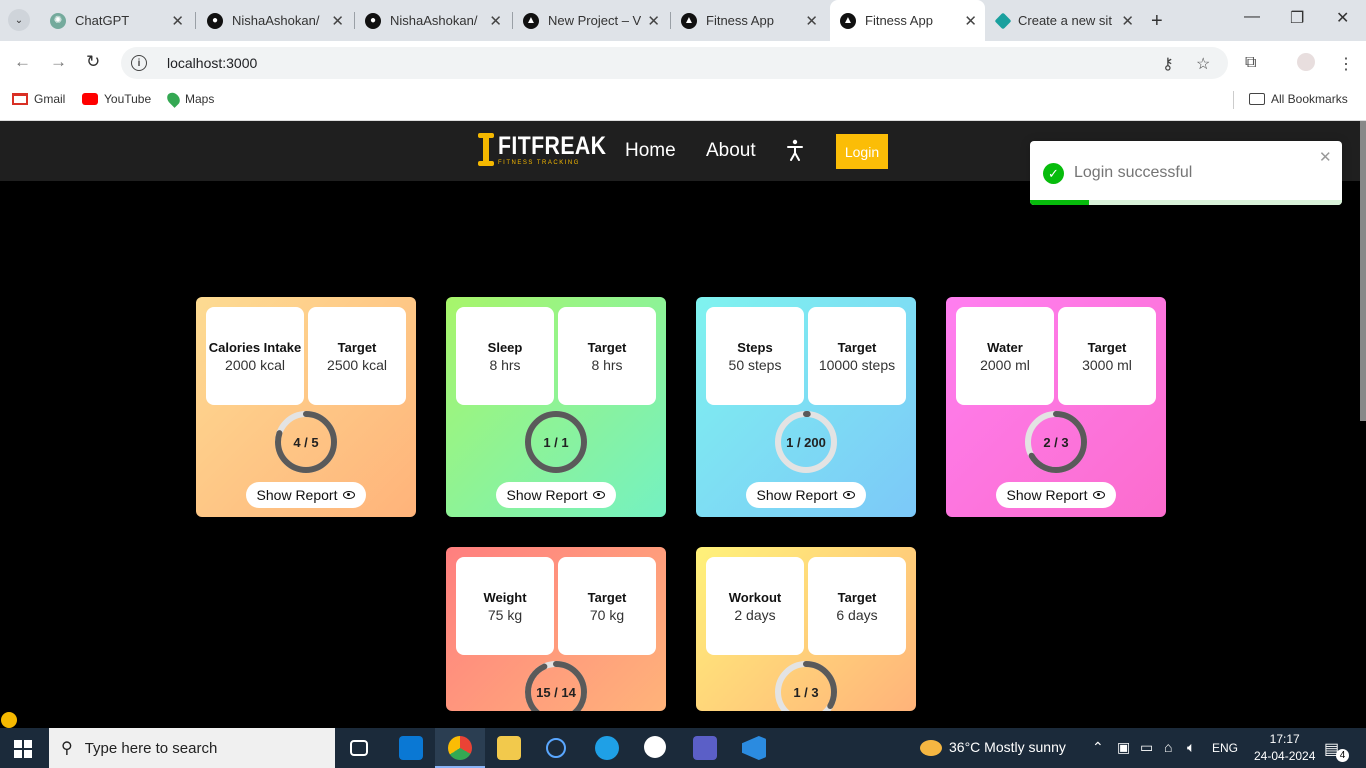 This screenshot has width=1366, height=768. What do you see at coordinates (857, 614) in the screenshot?
I see `target-value: 6 days` at bounding box center [857, 614].